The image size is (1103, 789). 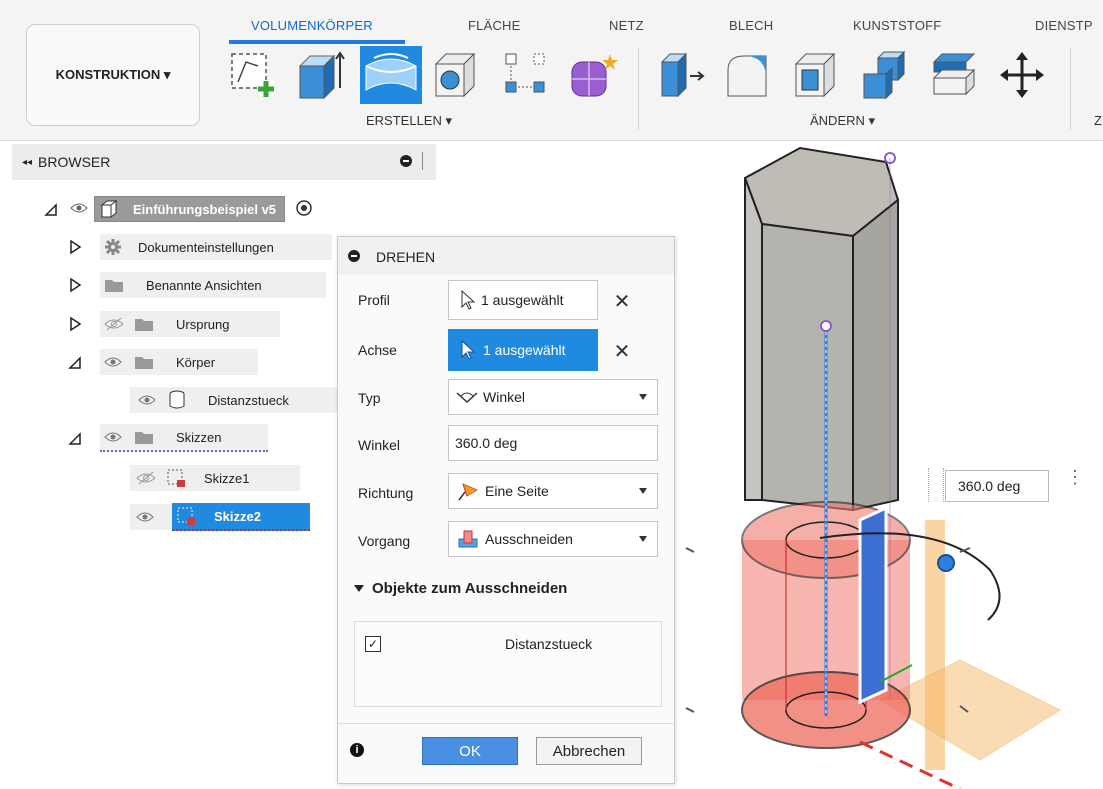 I want to click on axis-select-button: 1 ausgewählt, so click(x=523, y=350).